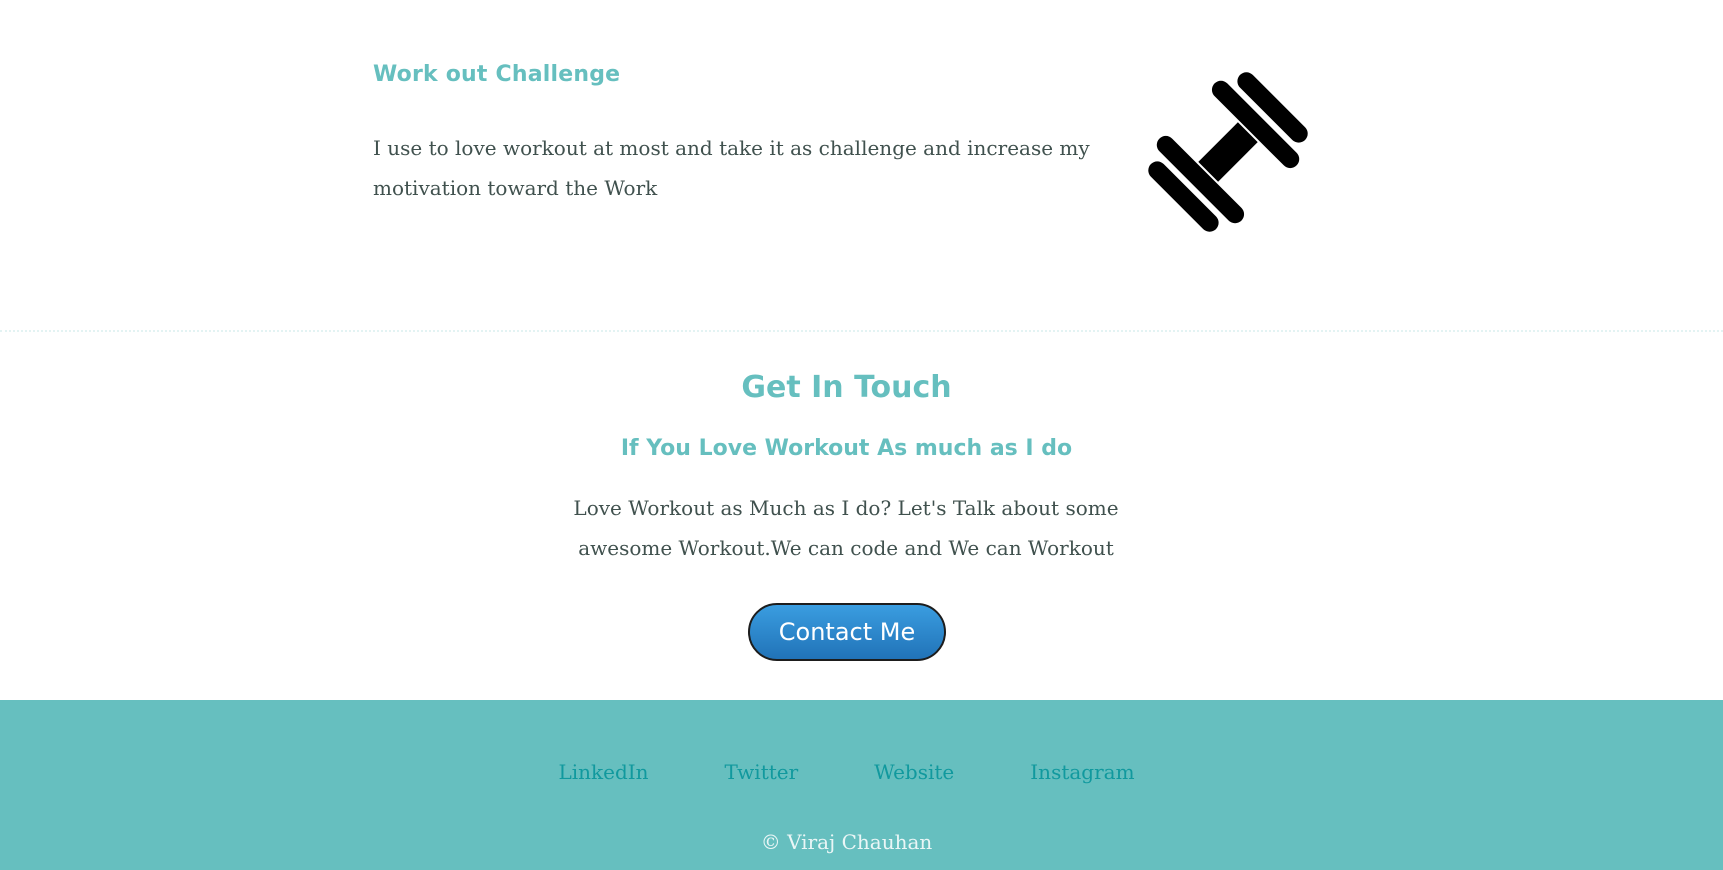 This screenshot has height=870, width=1723. Describe the element at coordinates (846, 387) in the screenshot. I see `contact-title: Get In Touch` at that location.